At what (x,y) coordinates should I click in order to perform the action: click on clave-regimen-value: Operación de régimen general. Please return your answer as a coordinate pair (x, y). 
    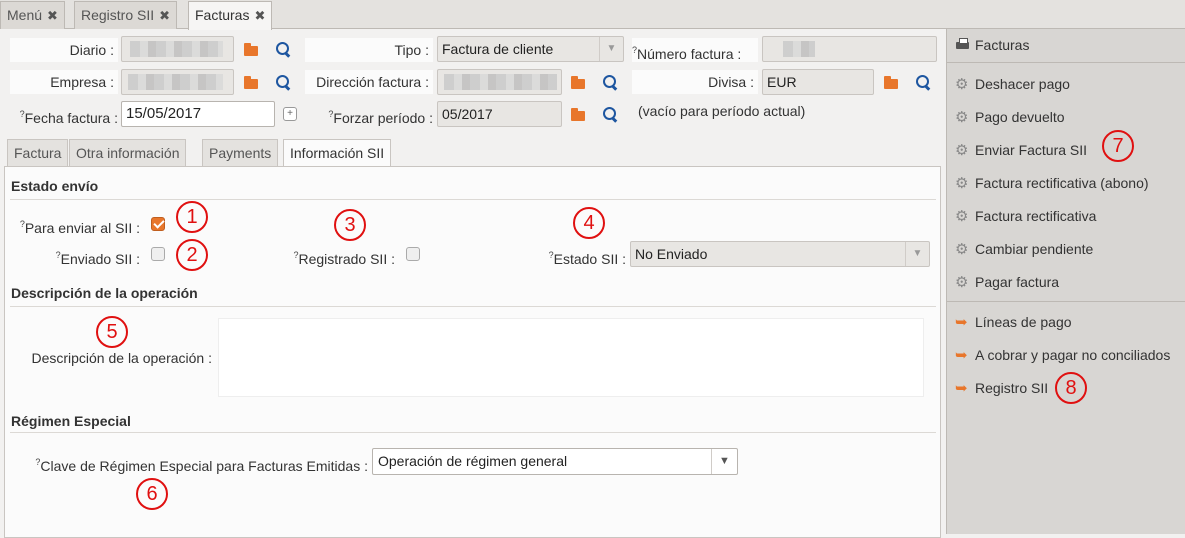
    Looking at the image, I should click on (473, 461).